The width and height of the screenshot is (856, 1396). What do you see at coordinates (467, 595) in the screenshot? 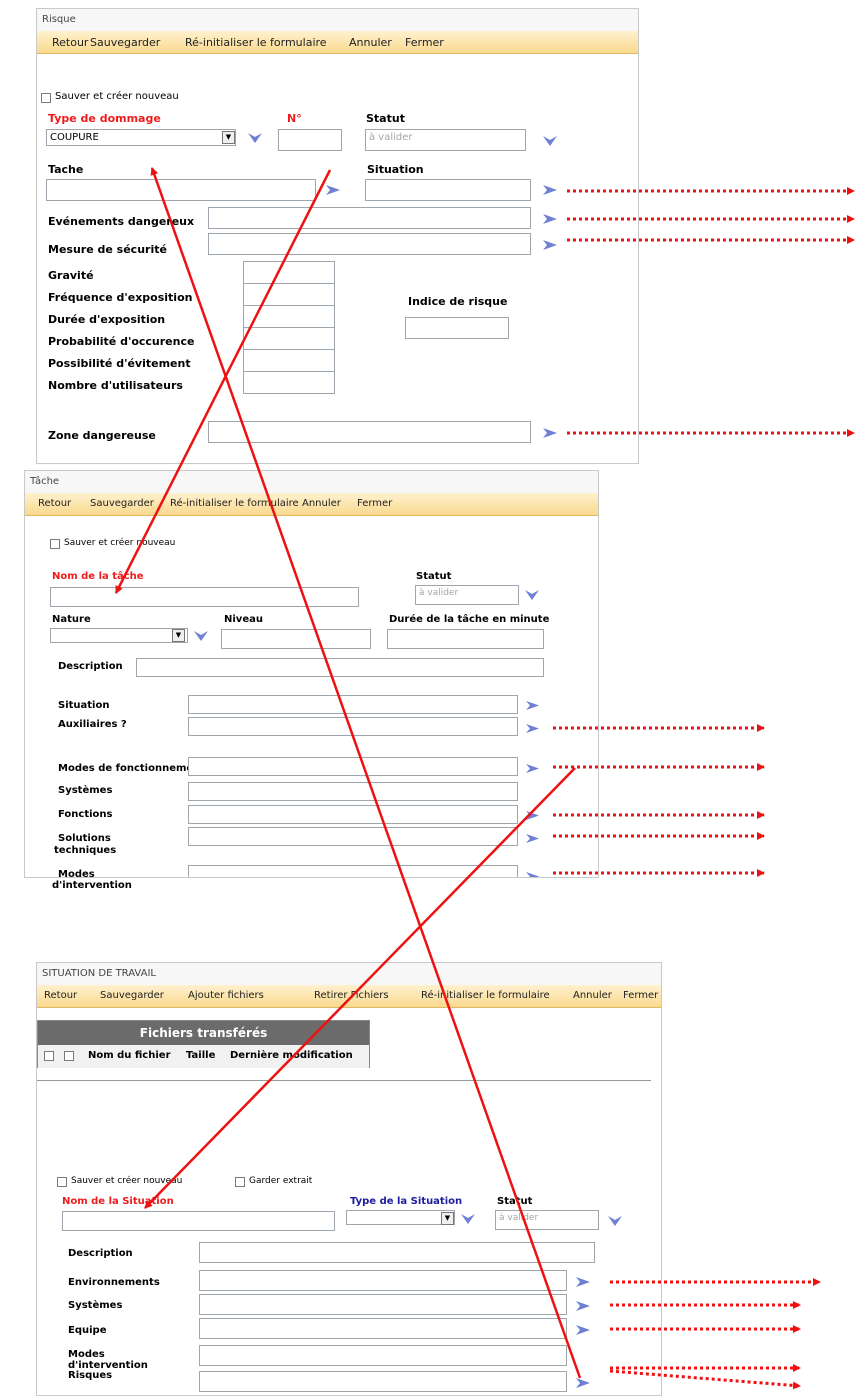
I see `tache-statut-select: à valider` at bounding box center [467, 595].